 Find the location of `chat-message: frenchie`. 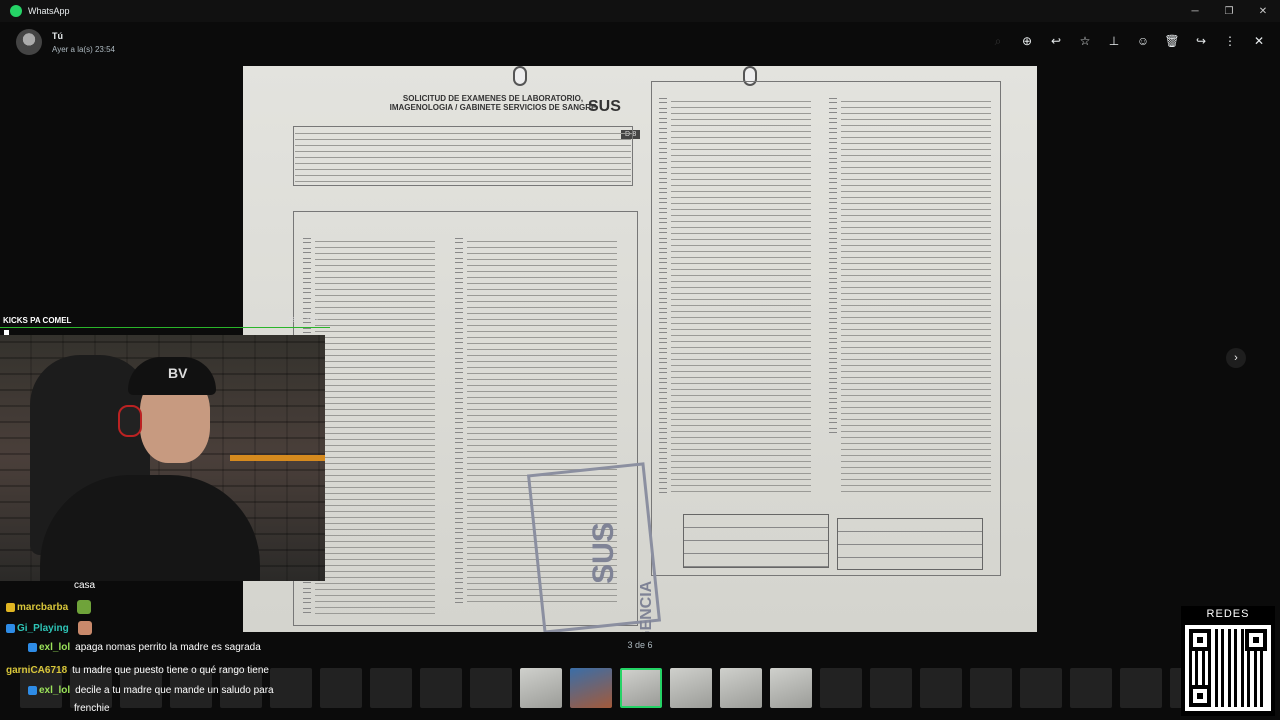

chat-message: frenchie is located at coordinates (92, 708).